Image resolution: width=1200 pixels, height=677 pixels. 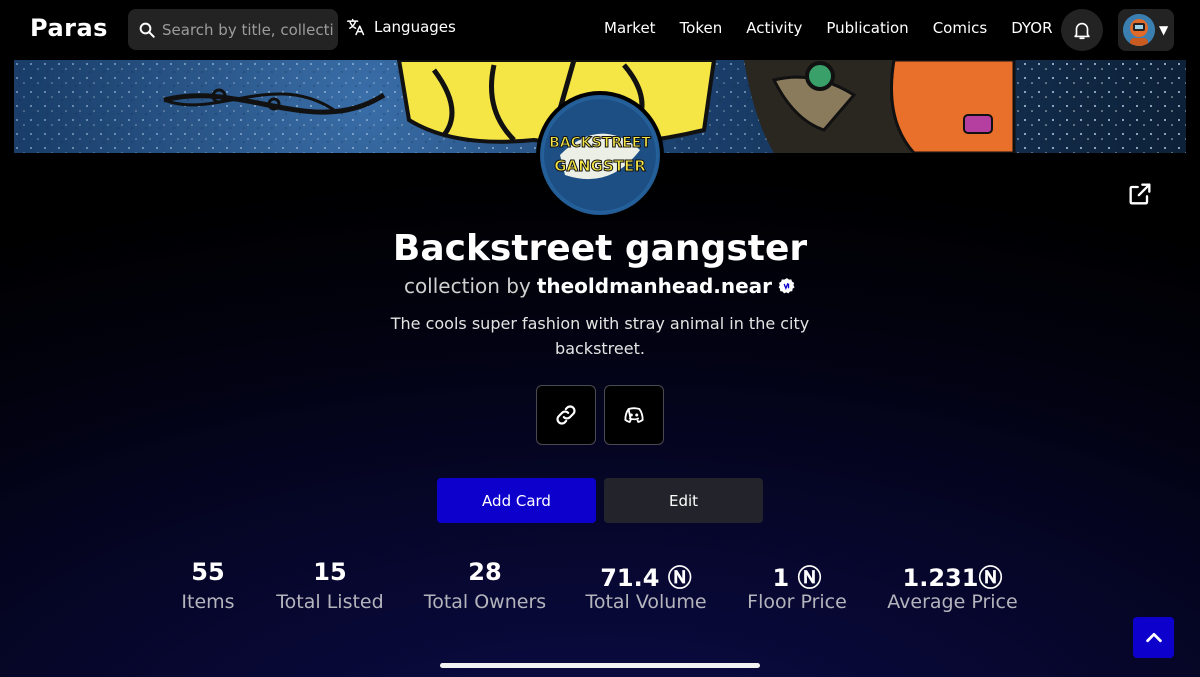 I want to click on stat-average-price: 1.231Ⓝ Average Price, so click(x=952, y=585).